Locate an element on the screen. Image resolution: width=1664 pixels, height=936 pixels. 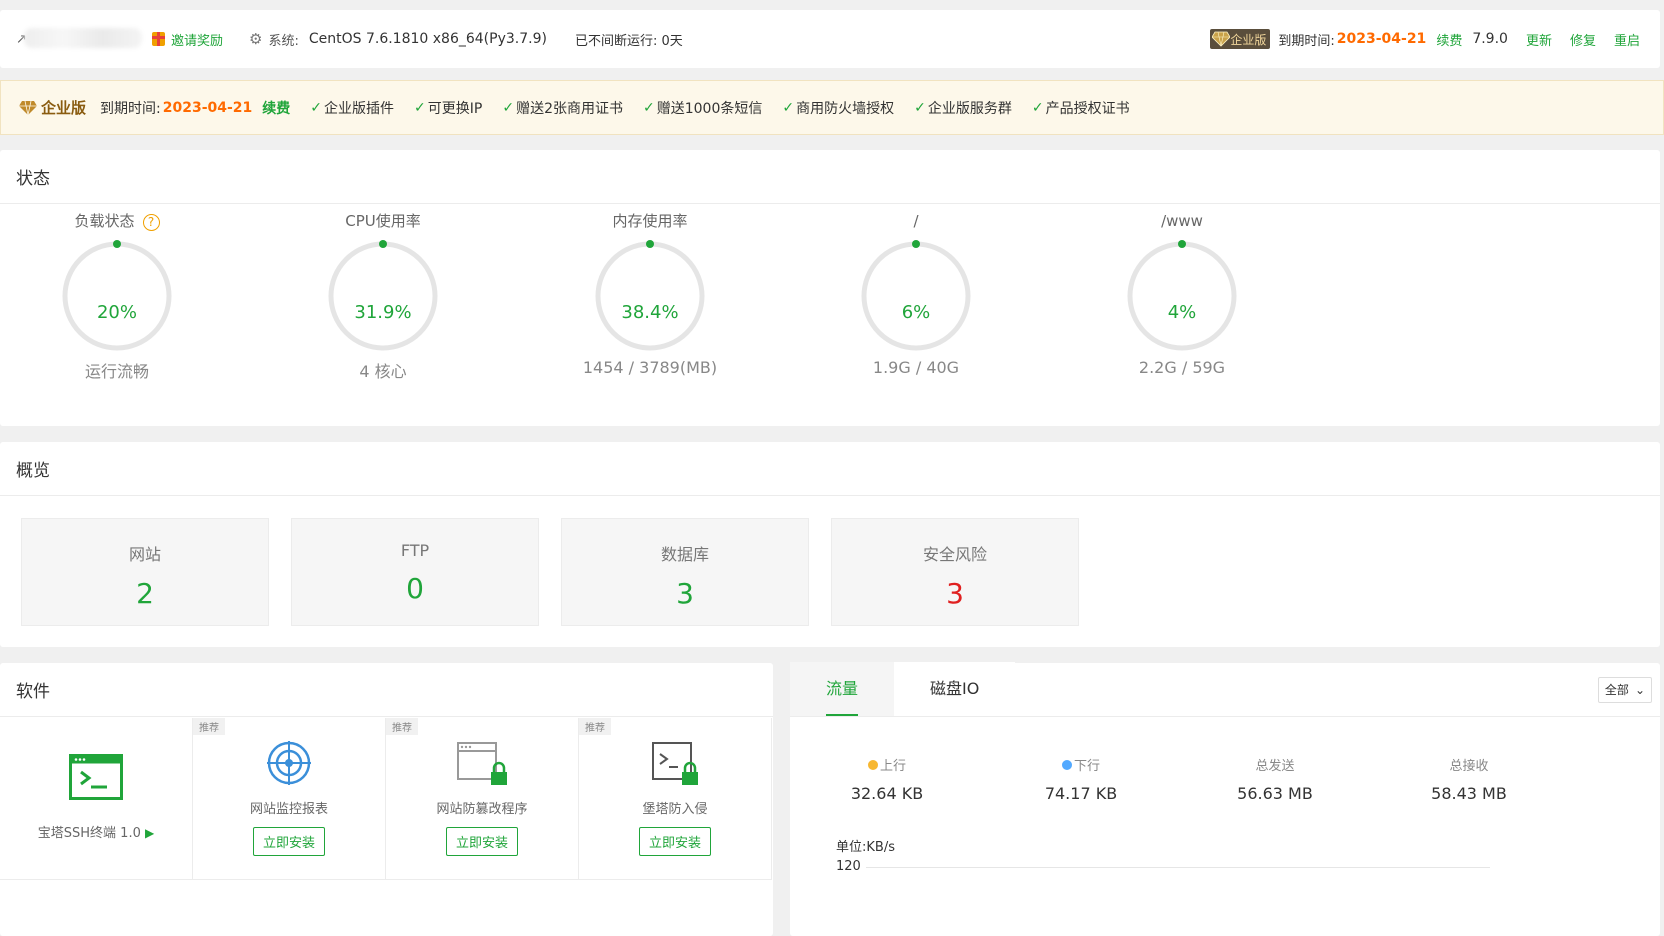
stat-value: 74.17 KB is located at coordinates (1081, 793).